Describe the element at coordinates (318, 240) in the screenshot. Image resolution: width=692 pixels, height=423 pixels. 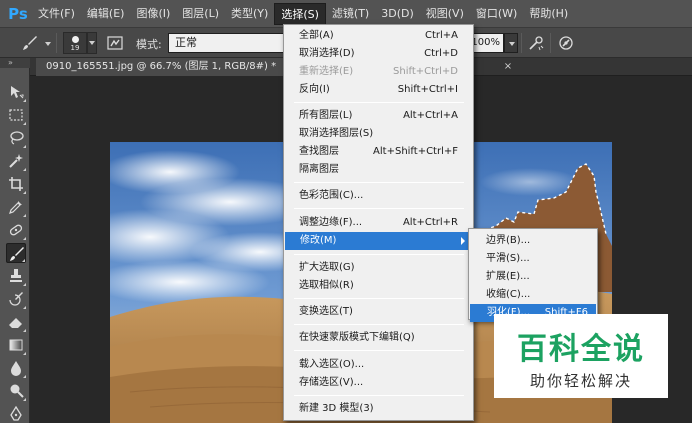
I see `menu-item-label: 修改(M)` at that location.